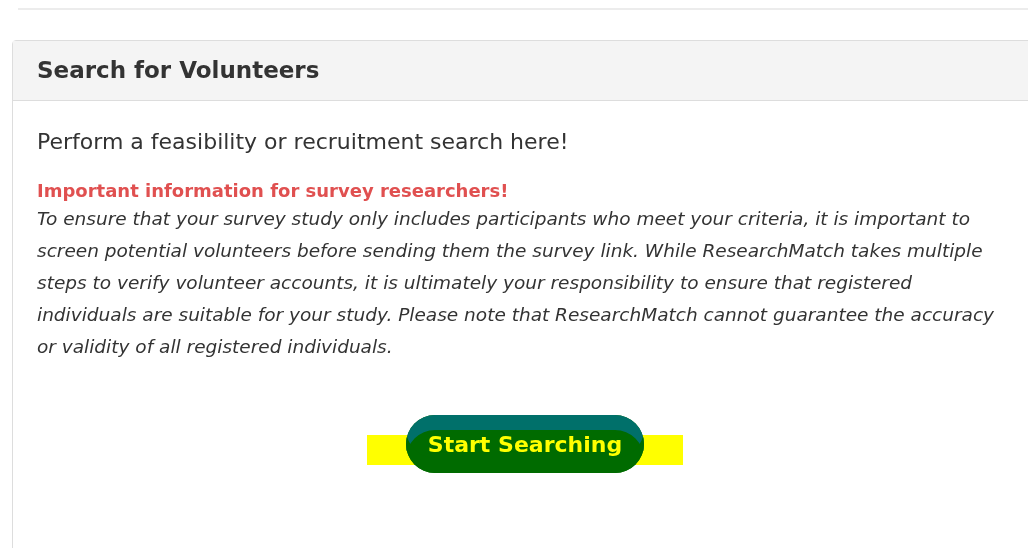  Describe the element at coordinates (273, 190) in the screenshot. I see `notice-heading: Important information for survey researchers!` at that location.